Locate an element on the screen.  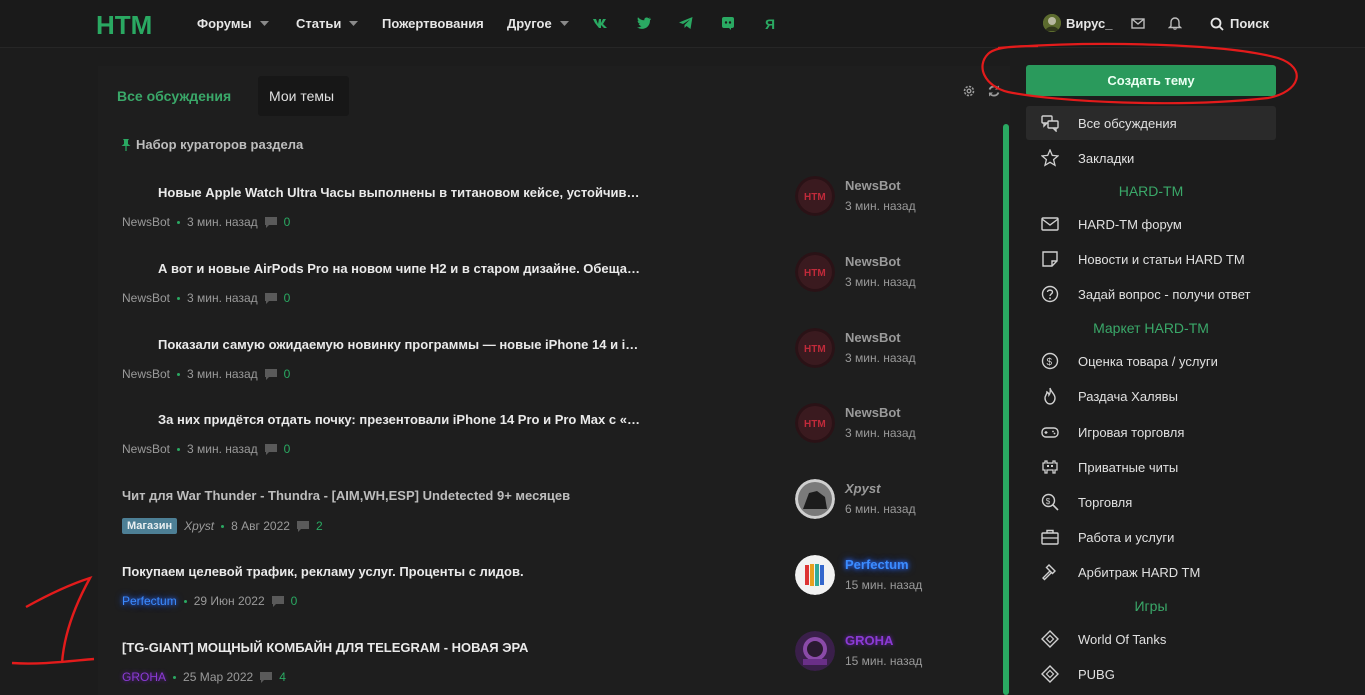
discord-icon is located at coordinates (728, 23).